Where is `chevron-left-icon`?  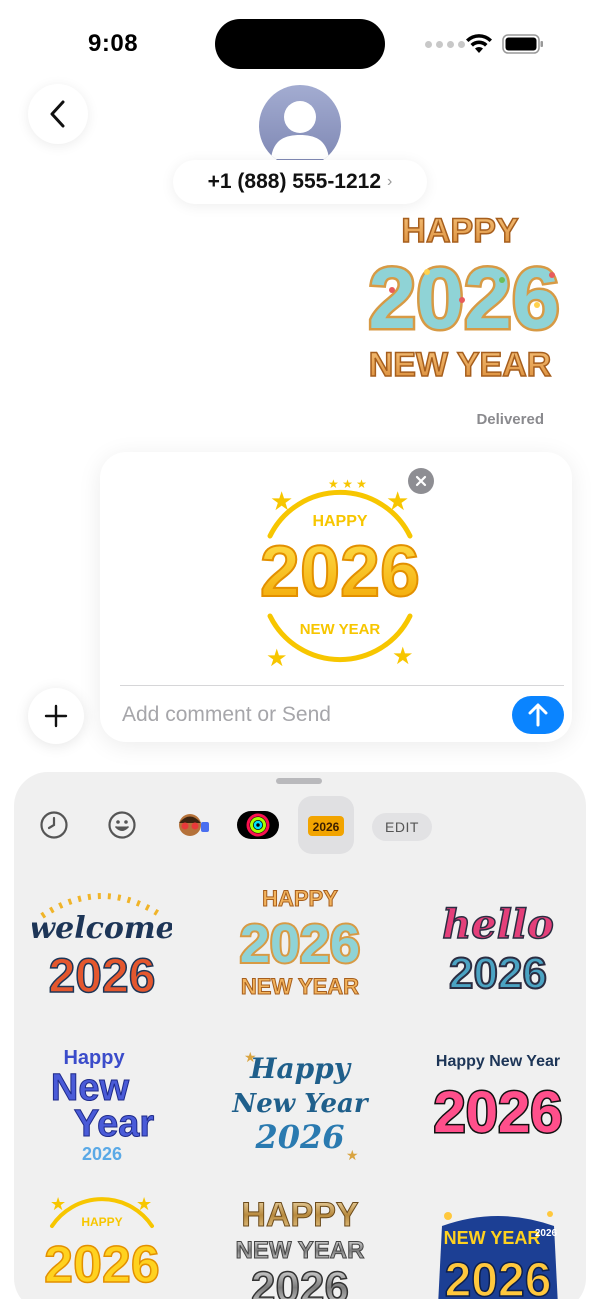 chevron-left-icon is located at coordinates (57, 114).